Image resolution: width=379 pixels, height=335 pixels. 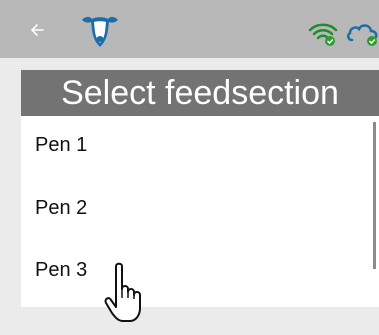 What do you see at coordinates (200, 93) in the screenshot?
I see `dialog-title: Select feedsection` at bounding box center [200, 93].